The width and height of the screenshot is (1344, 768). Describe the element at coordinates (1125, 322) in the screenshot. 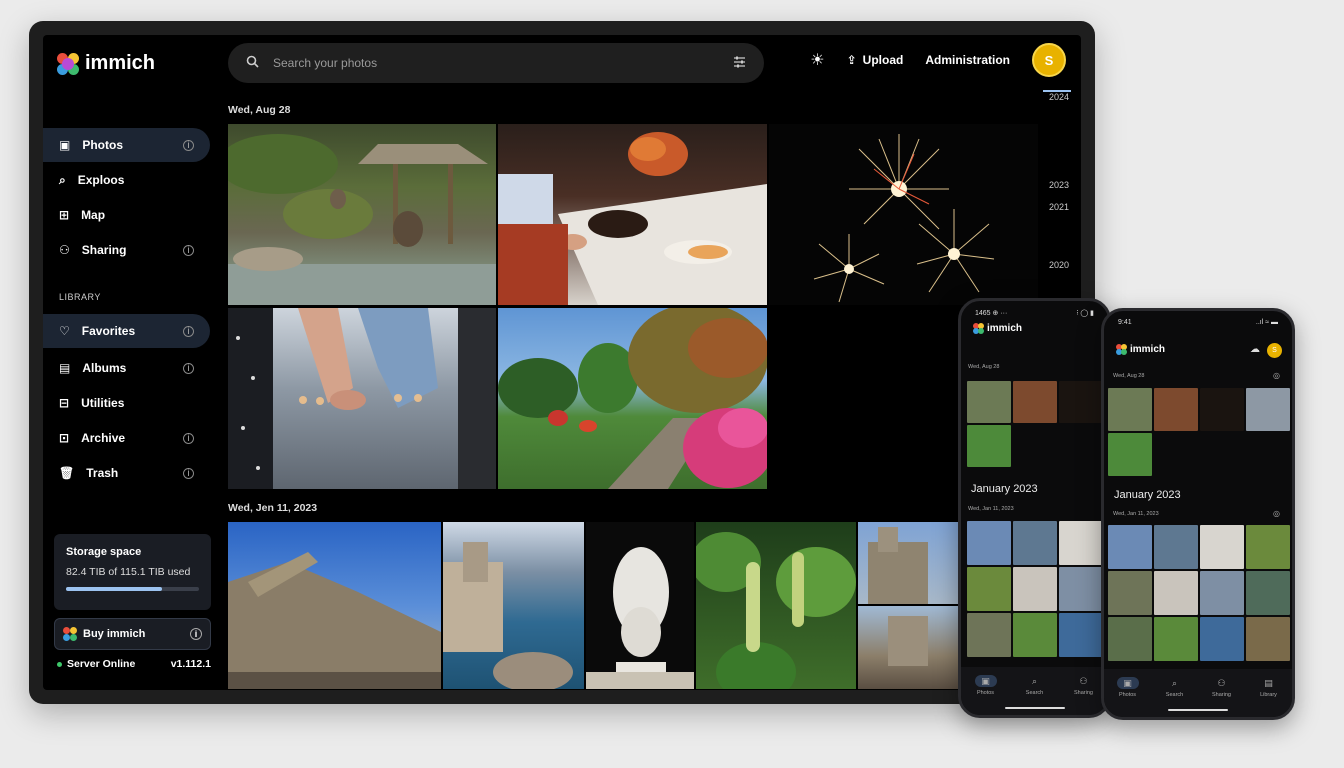

I see `status-time: 9:41` at that location.